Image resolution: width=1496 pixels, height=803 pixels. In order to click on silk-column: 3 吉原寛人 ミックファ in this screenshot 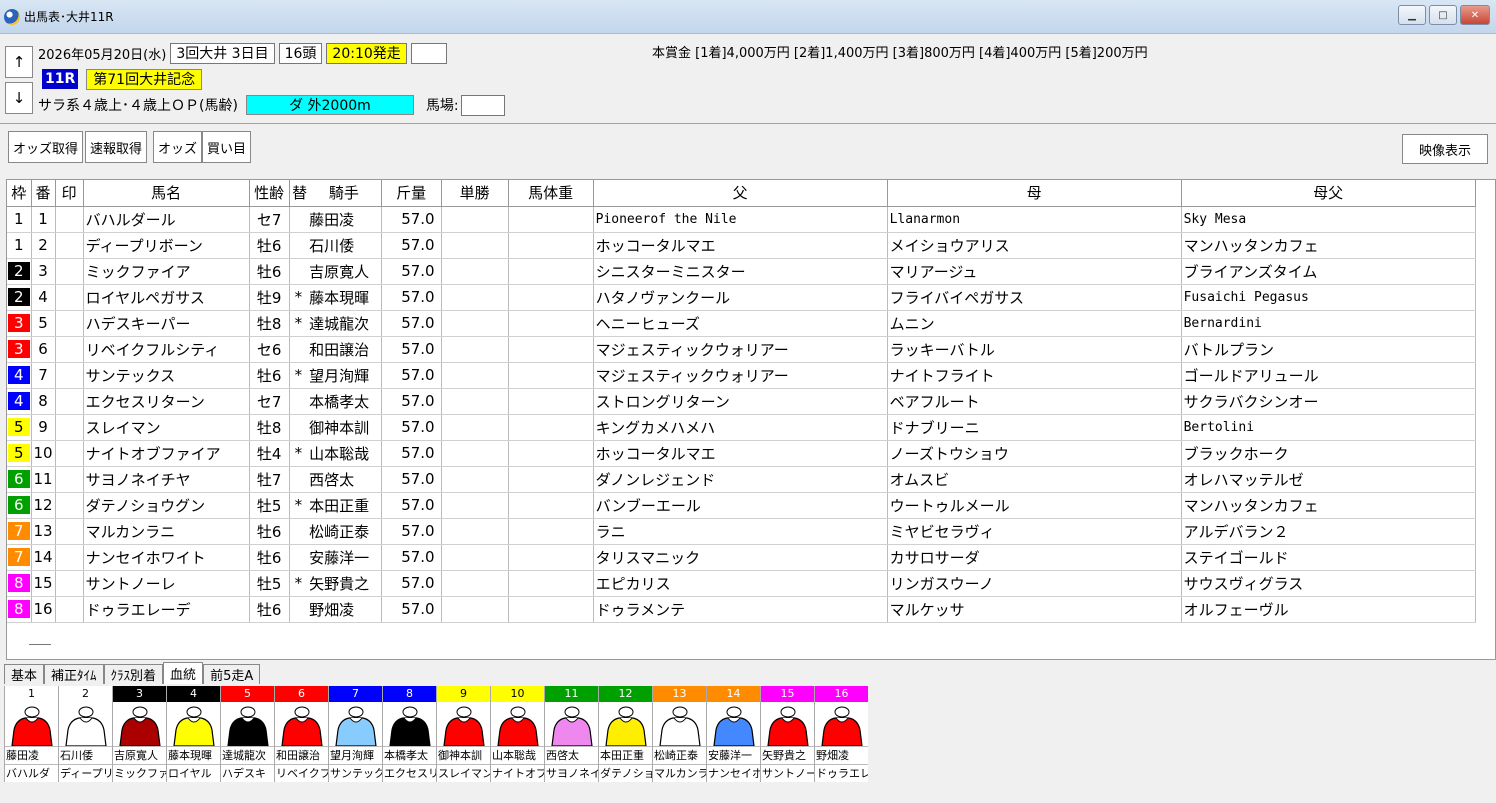, I will do `click(139, 734)`.